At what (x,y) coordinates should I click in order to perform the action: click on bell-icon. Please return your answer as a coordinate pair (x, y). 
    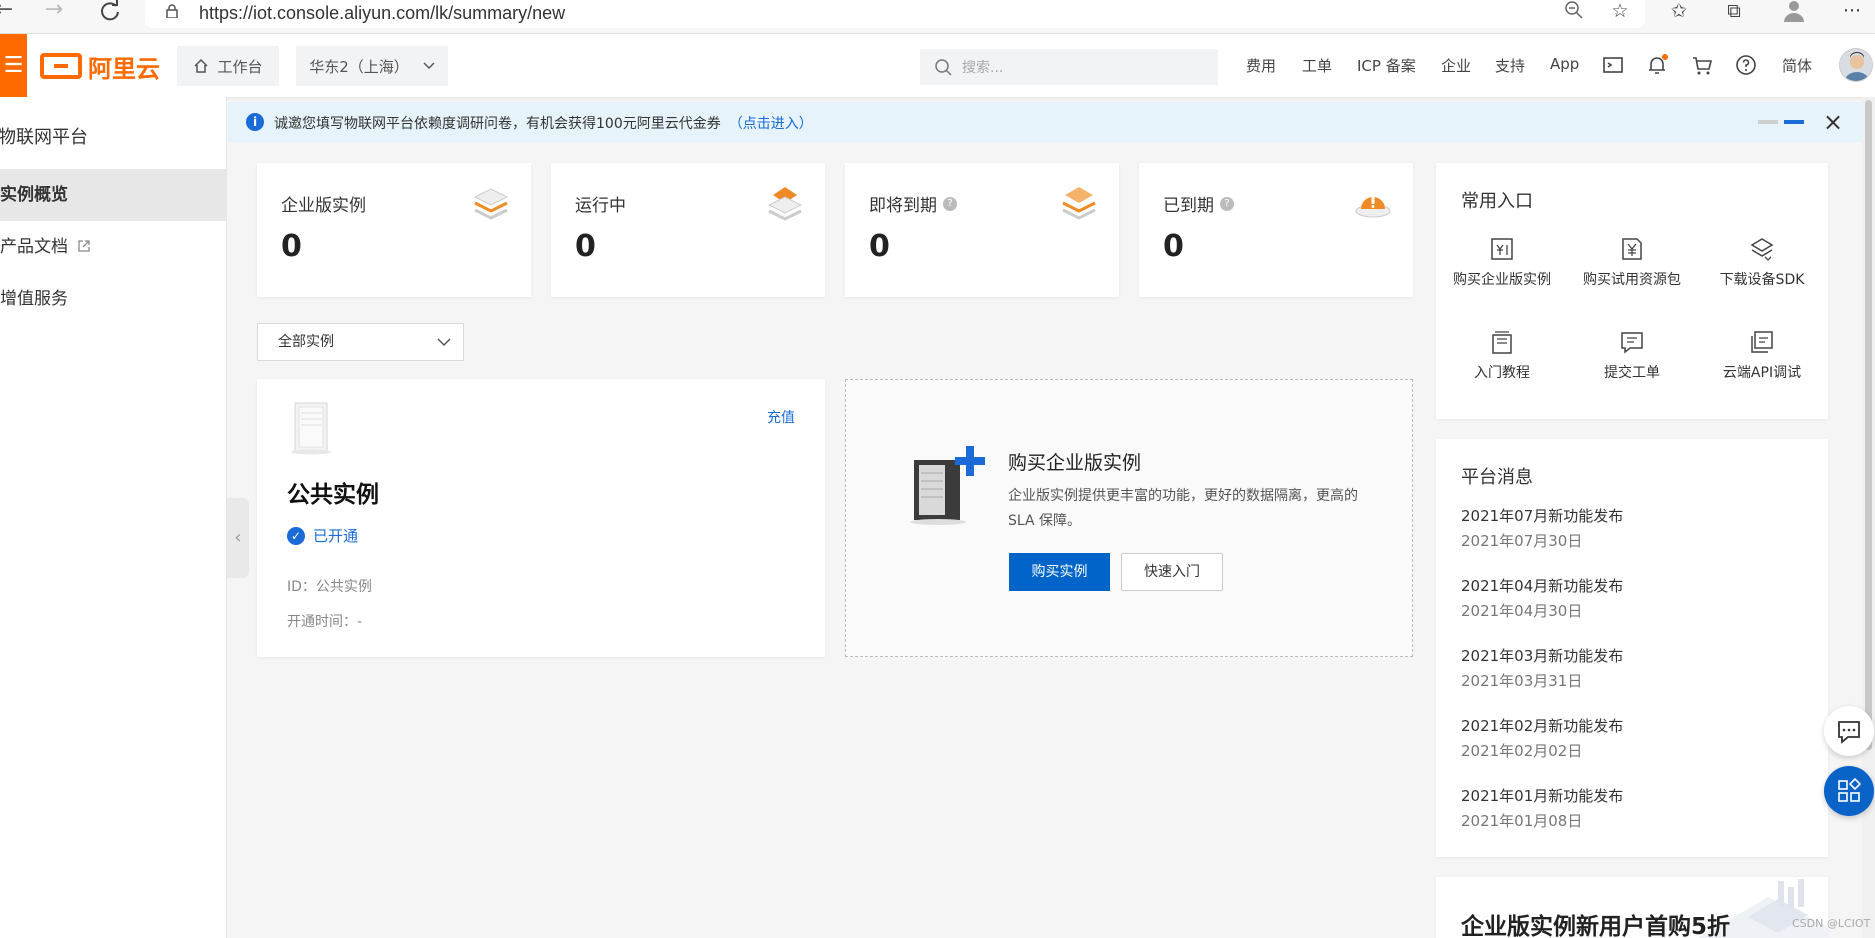
    Looking at the image, I should click on (1657, 65).